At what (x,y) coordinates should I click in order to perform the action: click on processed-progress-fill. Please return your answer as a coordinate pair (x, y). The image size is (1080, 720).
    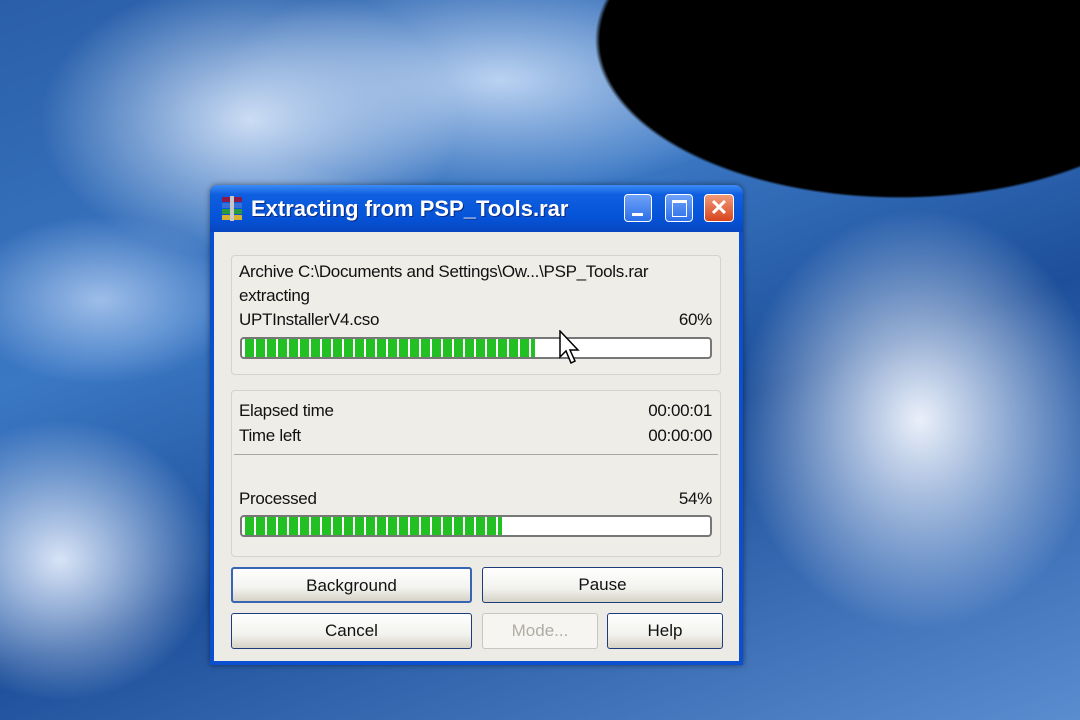
    Looking at the image, I should click on (374, 526).